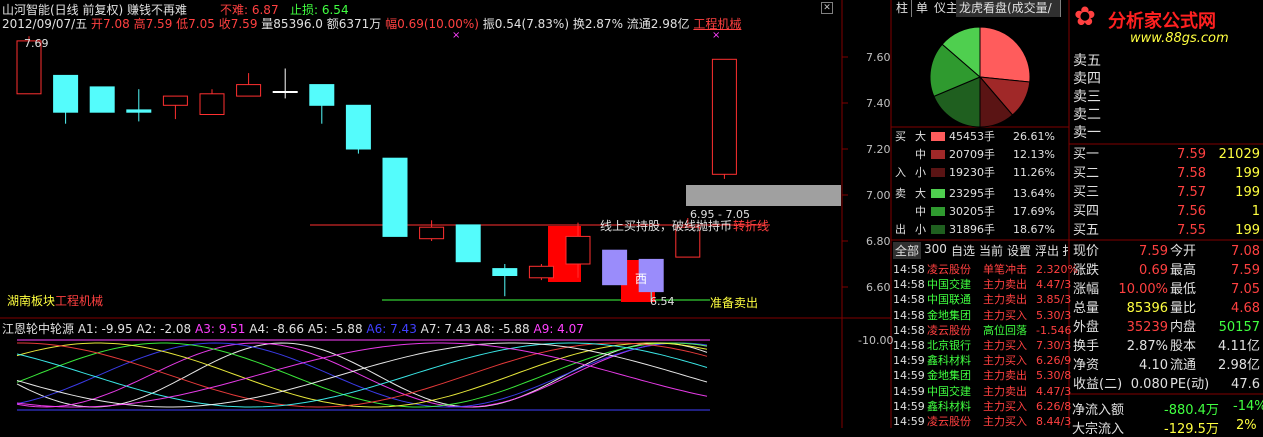 This screenshot has height=437, width=1263. I want to click on ticker-tab-all: 全部, so click(907, 250).